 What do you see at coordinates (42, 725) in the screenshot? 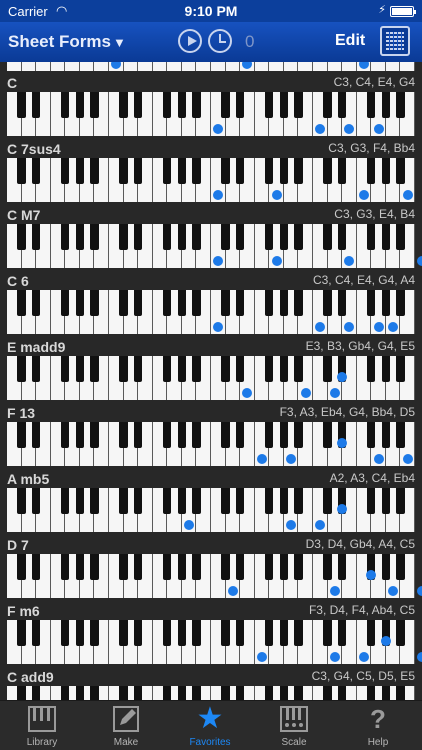
I see `tab-library: Library` at bounding box center [42, 725].